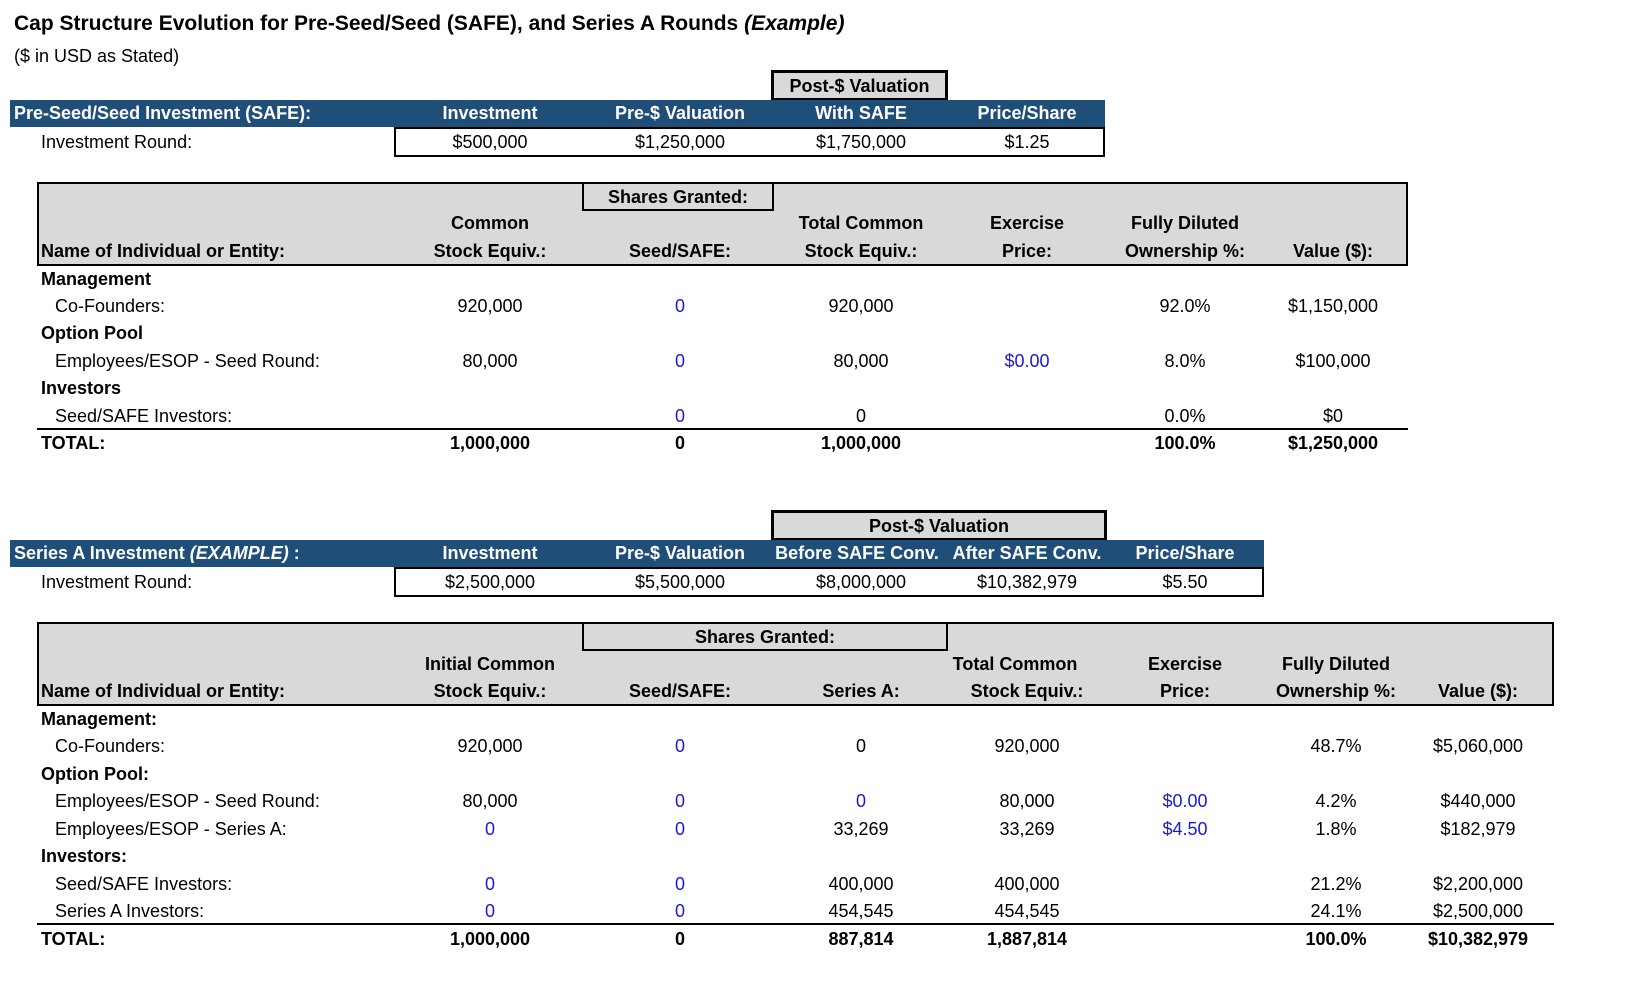  I want to click on title-suffix: (Example), so click(794, 23).